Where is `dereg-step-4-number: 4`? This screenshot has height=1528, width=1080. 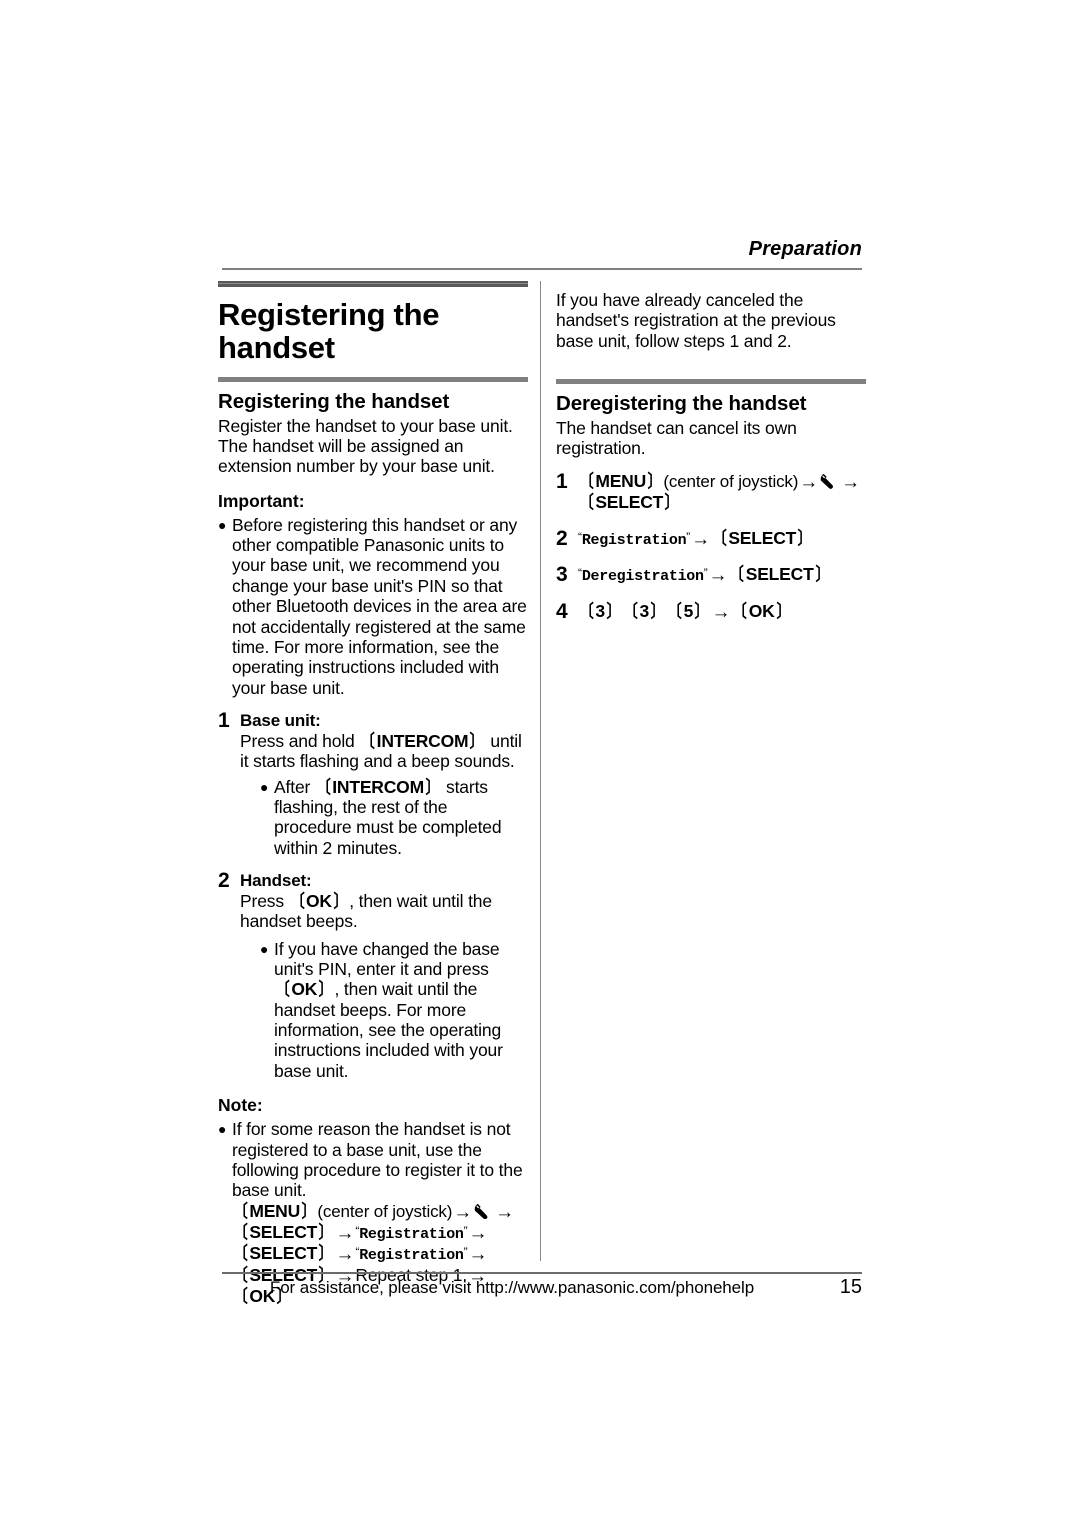 dereg-step-4-number: 4 is located at coordinates (562, 611).